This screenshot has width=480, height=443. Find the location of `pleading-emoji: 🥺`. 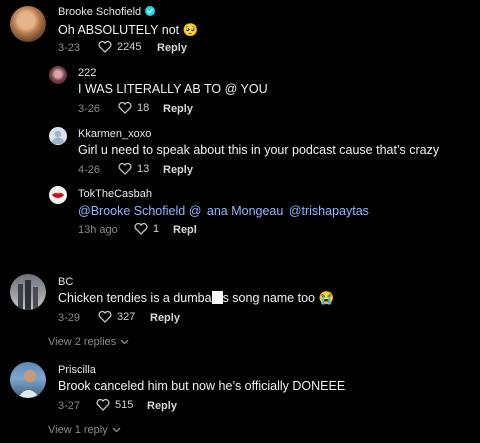

pleading-emoji: 🥺 is located at coordinates (190, 30).